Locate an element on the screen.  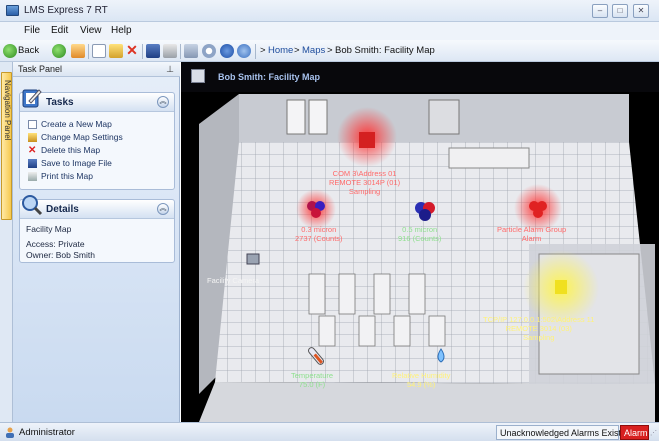
tasks-clipboard-icon is located at coordinates (32, 98).